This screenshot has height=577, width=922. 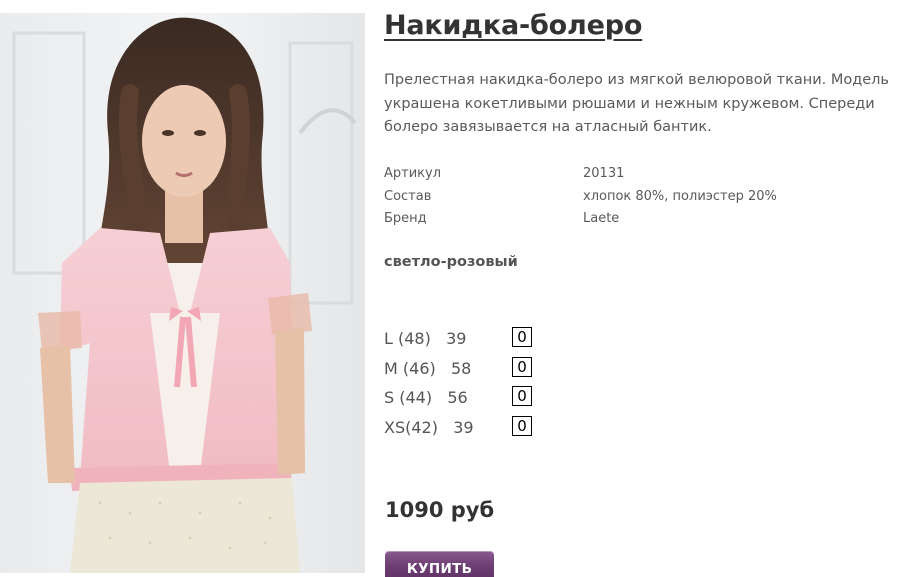 I want to click on spec-value: Laete, so click(x=601, y=218).